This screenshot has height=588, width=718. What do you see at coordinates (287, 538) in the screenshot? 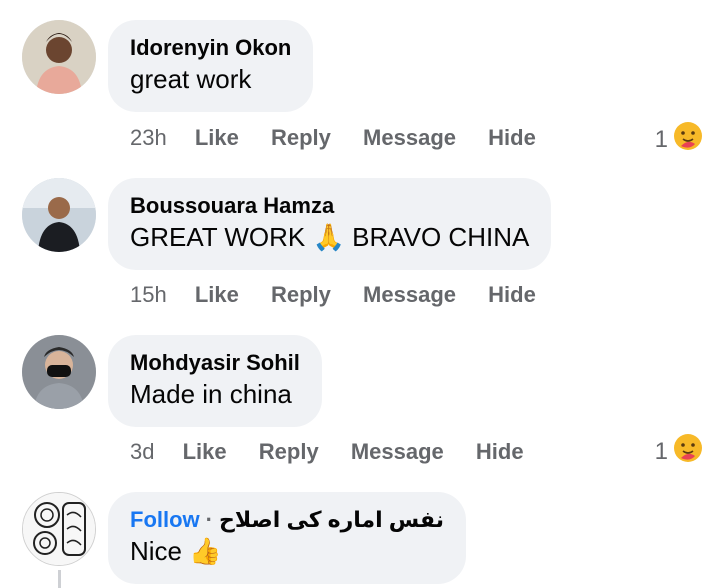
I see `comment-bubble: Follow · نفس اماره کی اصلاح Nice 👍` at bounding box center [287, 538].